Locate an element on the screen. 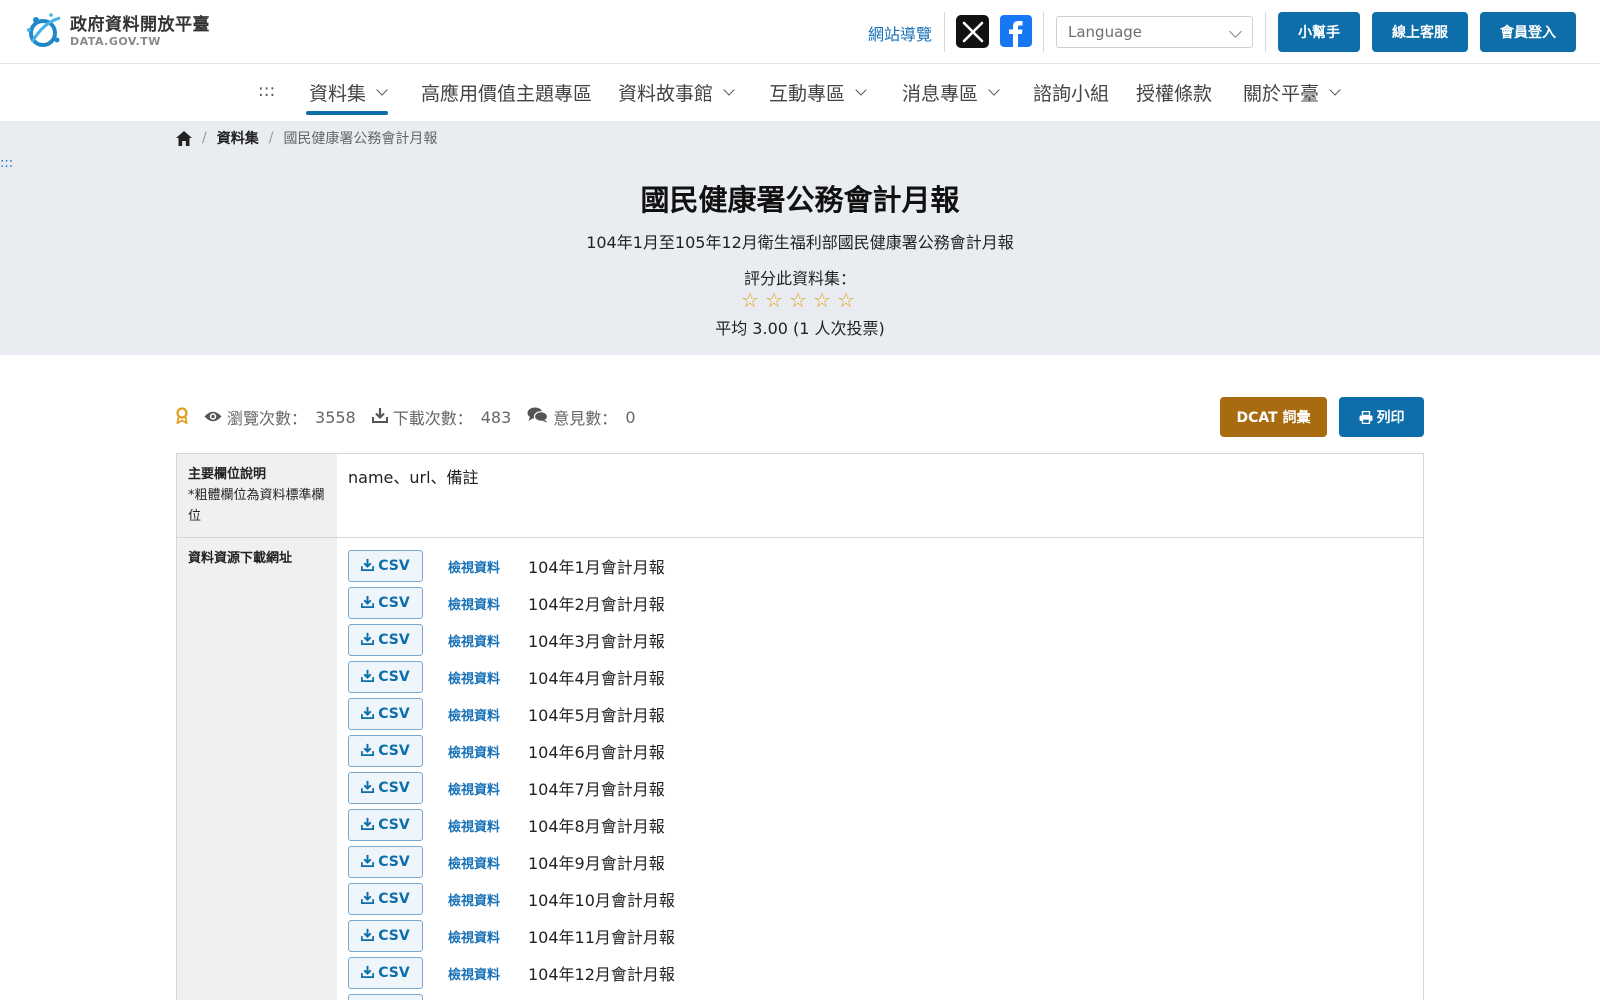 This screenshot has height=1000, width=1600. nav-item-about: 關於平臺 is located at coordinates (1292, 92).